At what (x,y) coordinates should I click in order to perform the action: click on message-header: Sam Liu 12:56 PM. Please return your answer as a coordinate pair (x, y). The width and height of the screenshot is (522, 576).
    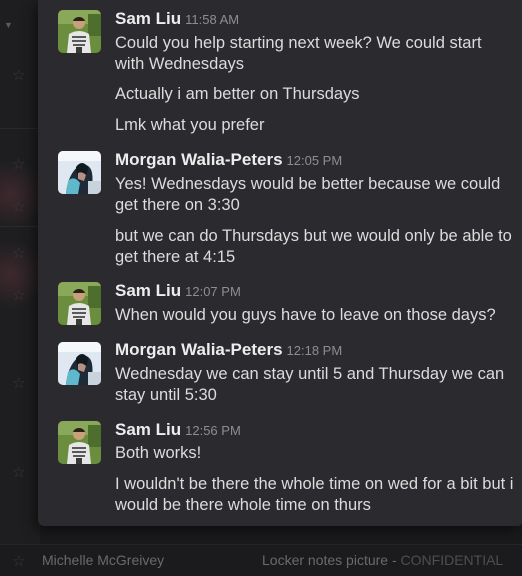
    Looking at the image, I should click on (178, 430).